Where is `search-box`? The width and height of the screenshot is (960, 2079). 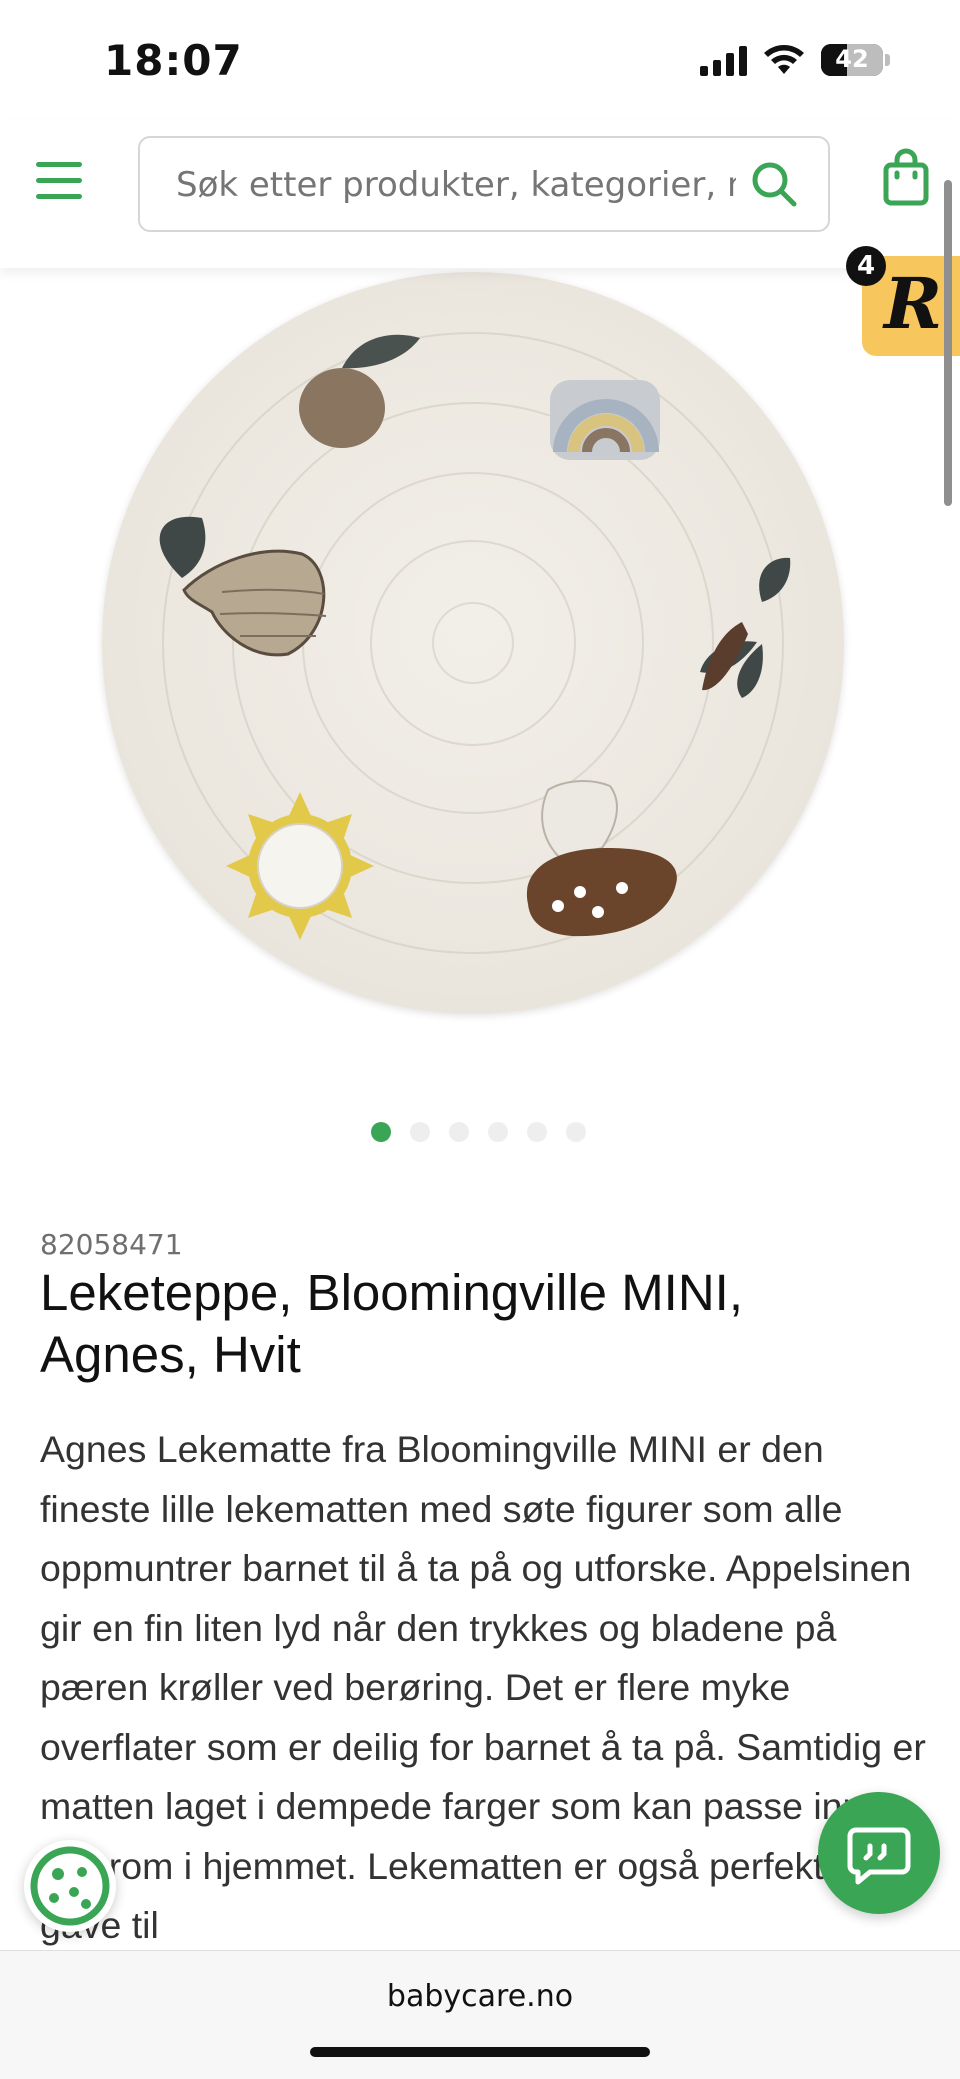 search-box is located at coordinates (484, 184).